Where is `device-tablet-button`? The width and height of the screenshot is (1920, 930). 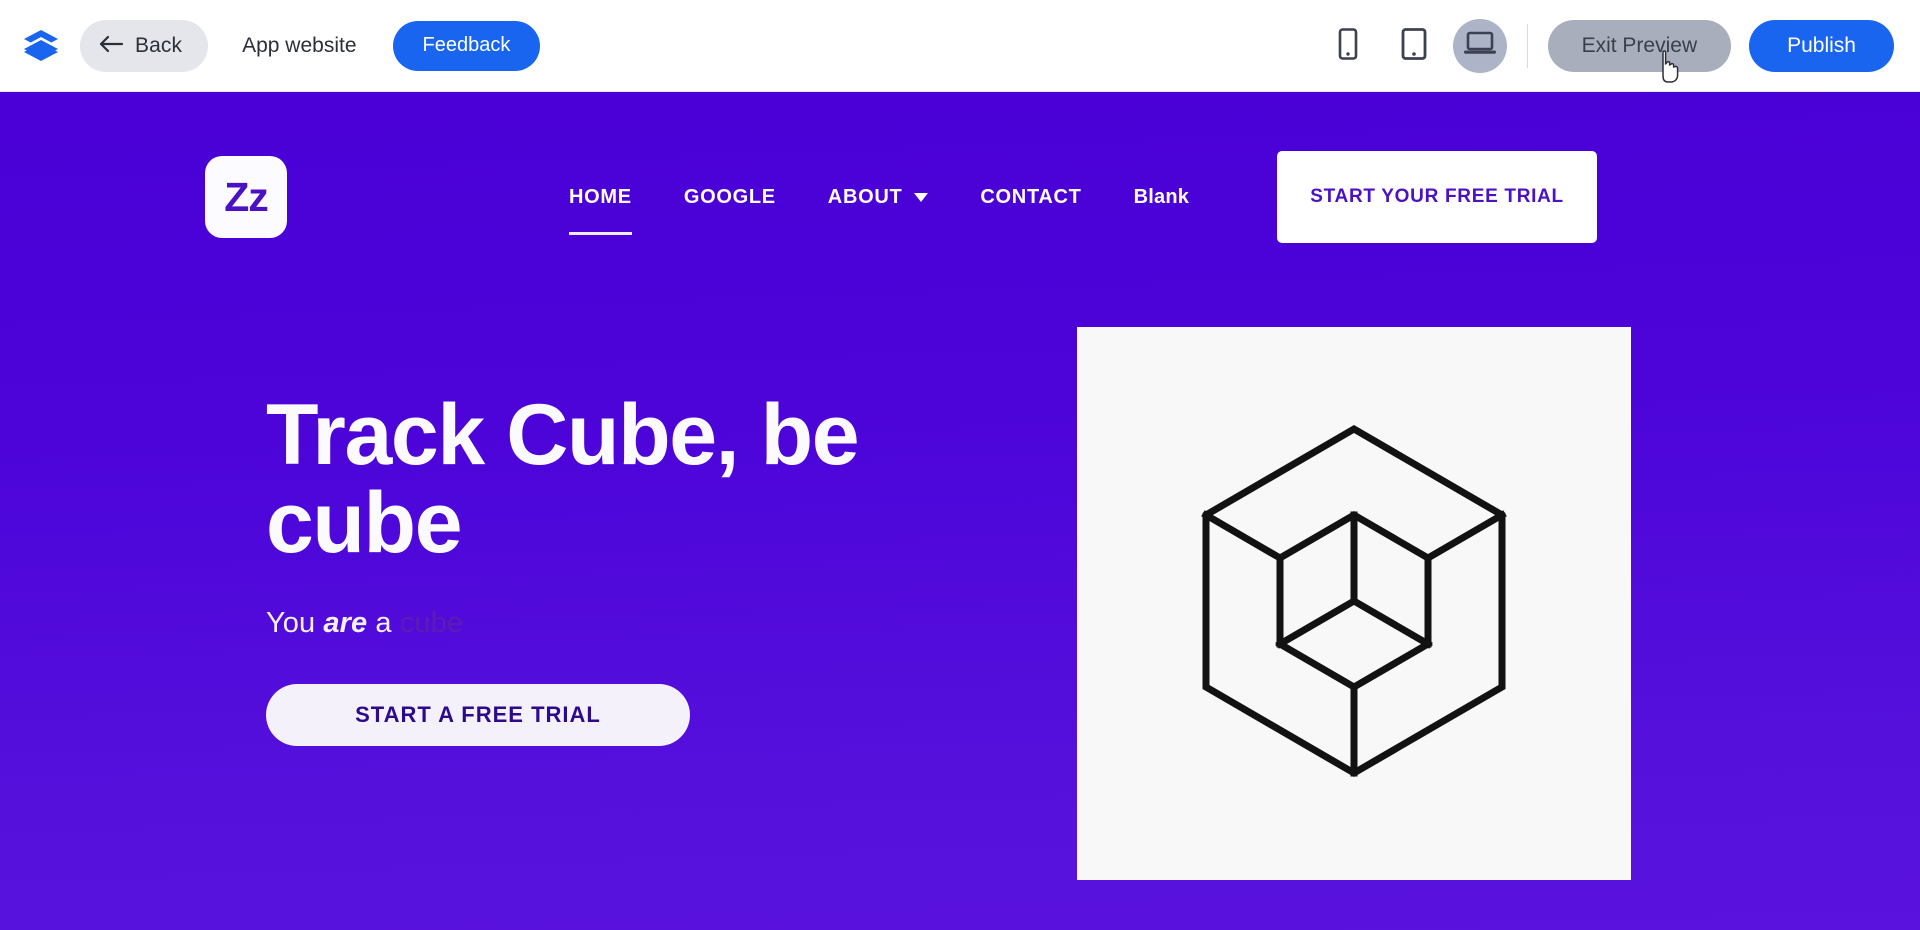 device-tablet-button is located at coordinates (1414, 46).